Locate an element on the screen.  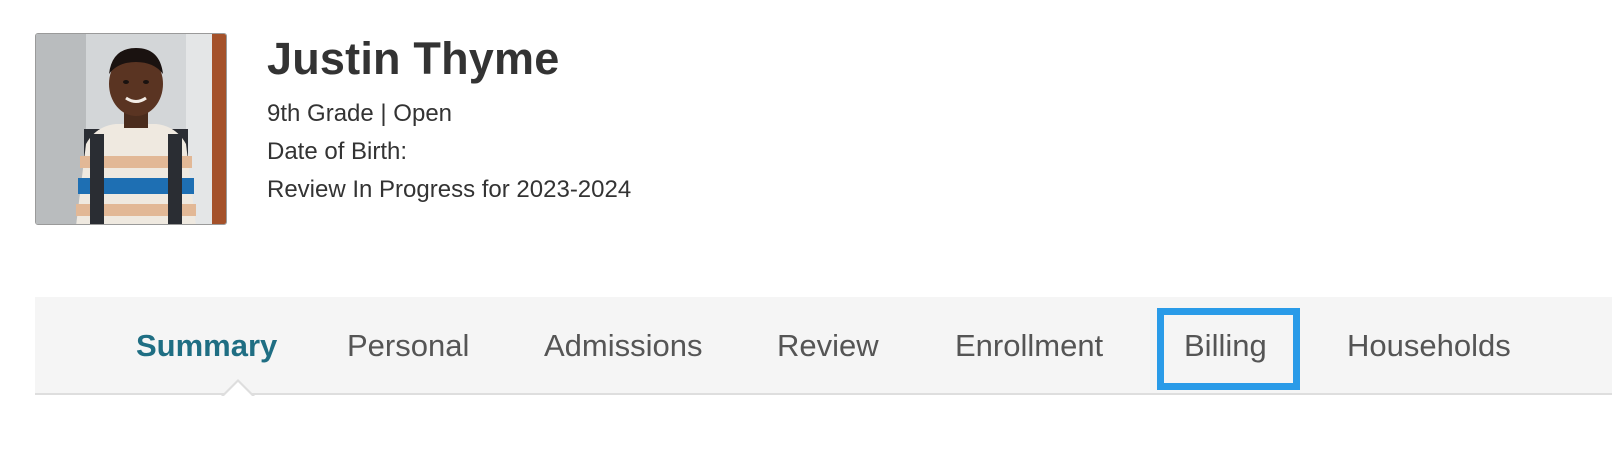
tab-billing: Billing is located at coordinates (1225, 346).